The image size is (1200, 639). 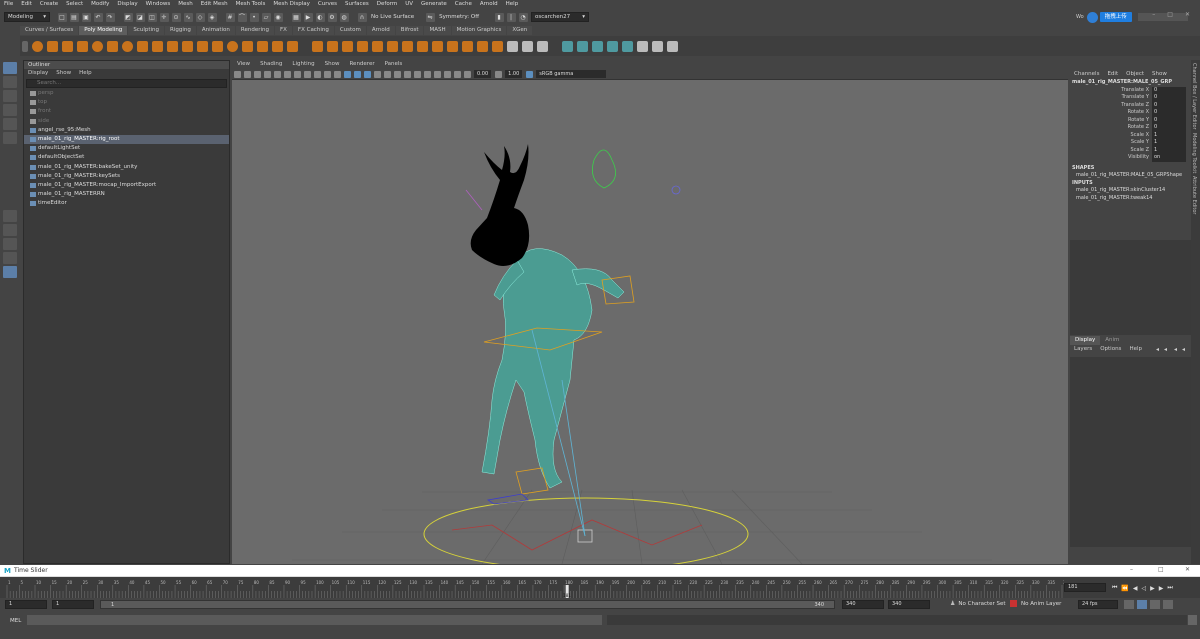 I want to click on star-icon, so click(x=262, y=46).